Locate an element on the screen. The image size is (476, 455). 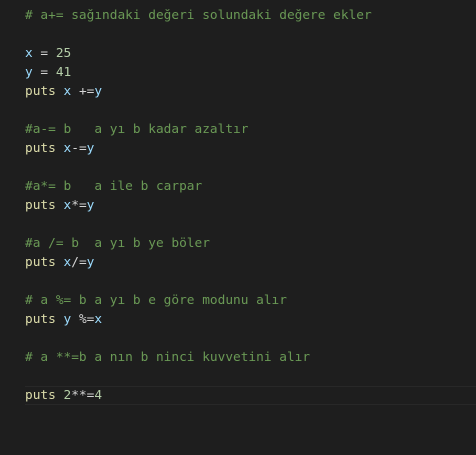
code-token-comment: #a /= b a yı b ye böler is located at coordinates (117, 243).